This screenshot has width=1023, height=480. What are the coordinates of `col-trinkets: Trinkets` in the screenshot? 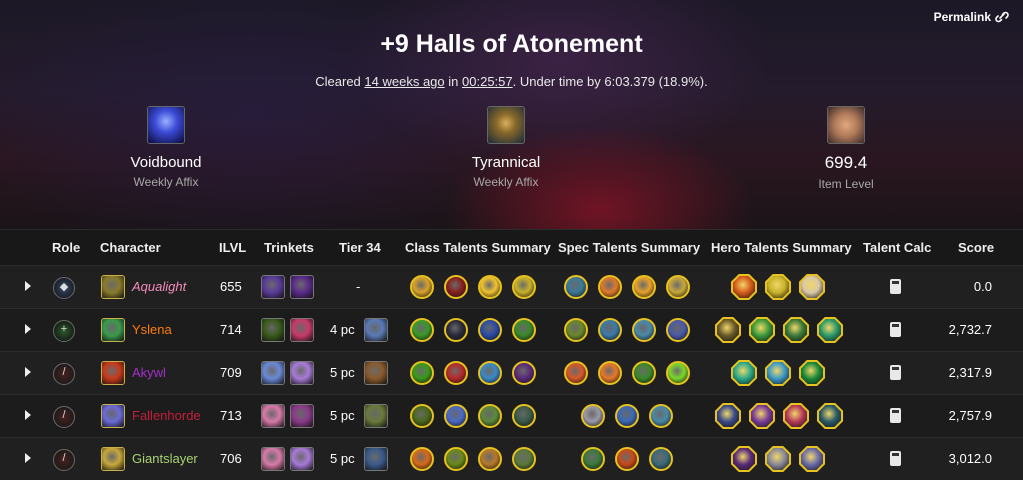 It's located at (289, 247).